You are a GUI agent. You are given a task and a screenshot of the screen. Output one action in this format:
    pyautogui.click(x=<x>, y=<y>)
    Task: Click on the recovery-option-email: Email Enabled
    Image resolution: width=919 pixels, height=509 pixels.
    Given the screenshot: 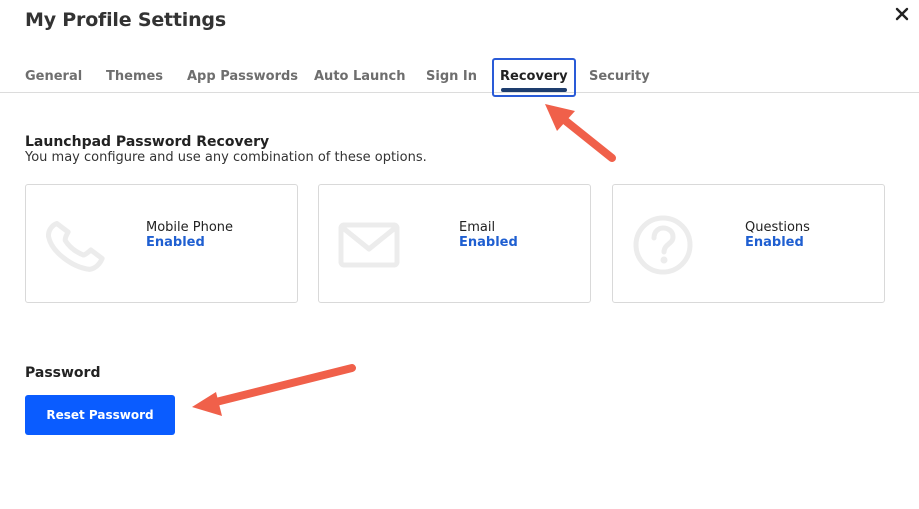 What is the action you would take?
    pyautogui.click(x=454, y=243)
    